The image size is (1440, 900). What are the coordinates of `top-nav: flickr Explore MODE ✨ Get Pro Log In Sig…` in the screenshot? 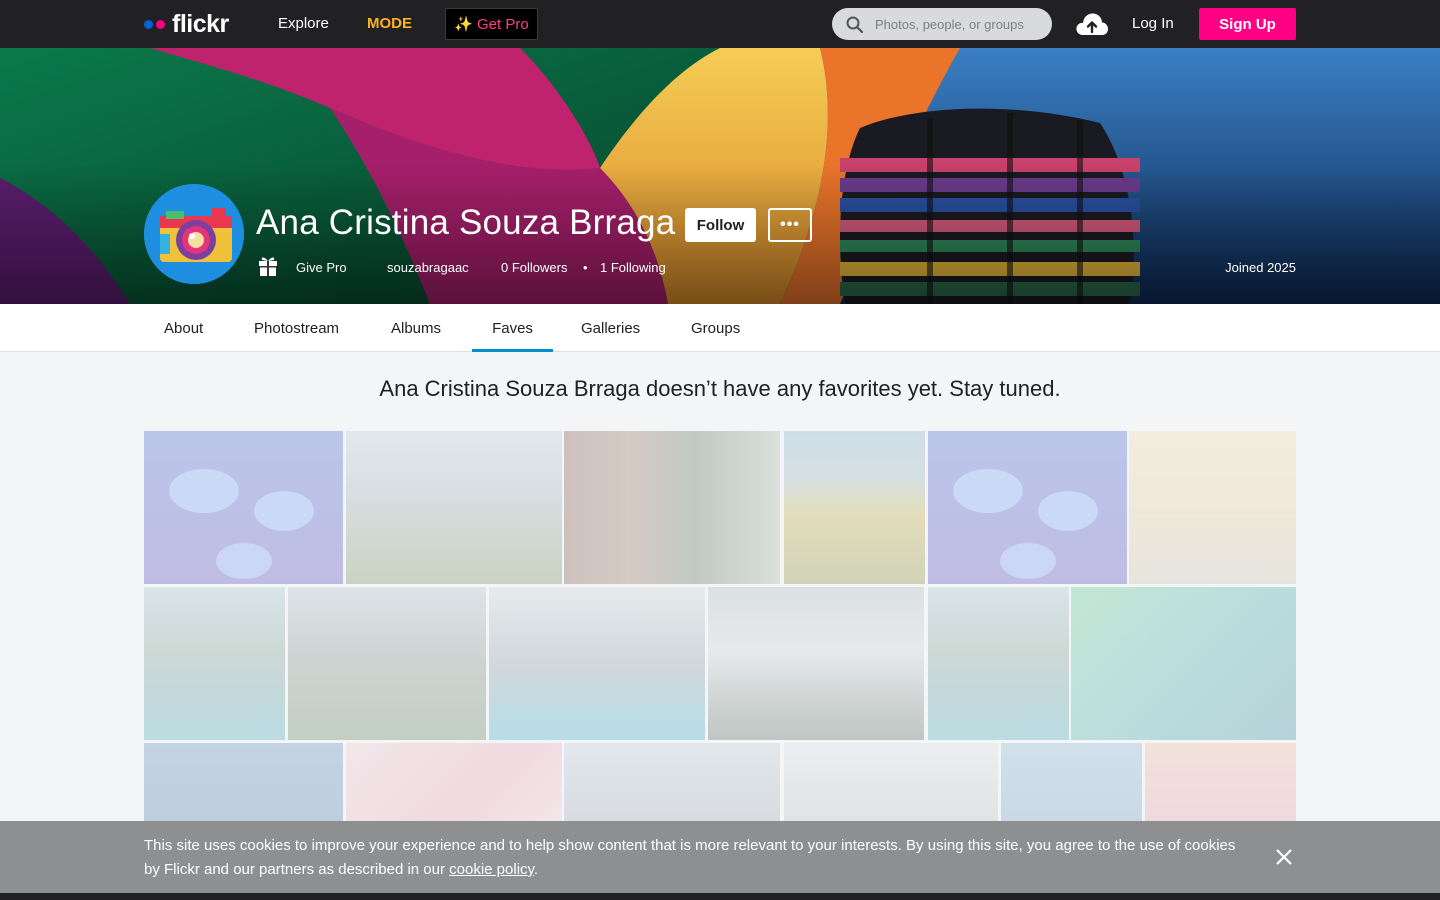 It's located at (720, 24).